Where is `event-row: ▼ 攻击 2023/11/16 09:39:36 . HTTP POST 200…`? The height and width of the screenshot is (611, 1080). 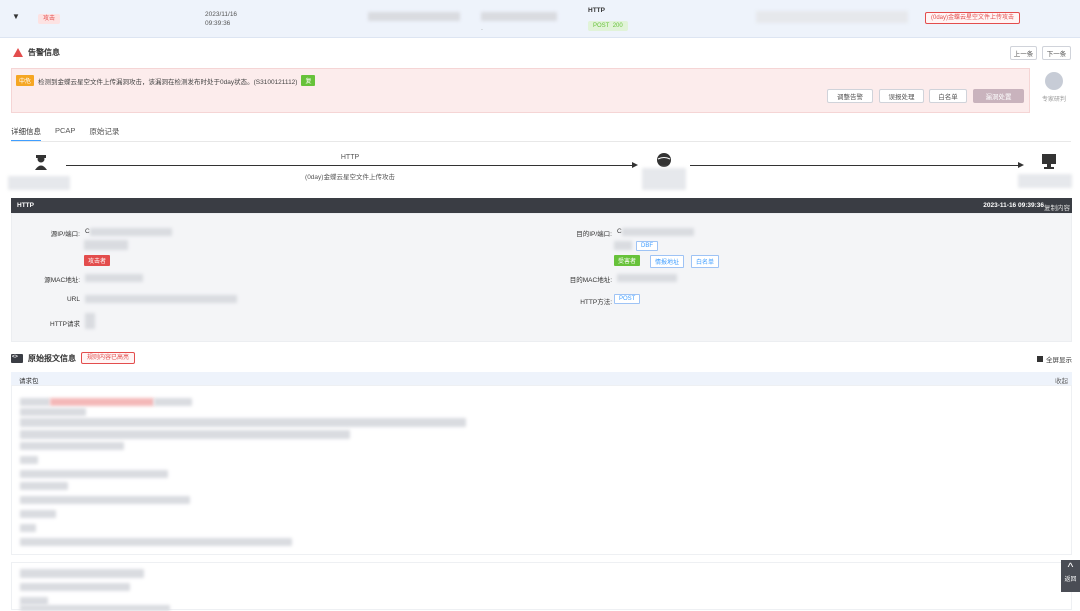
event-row: ▼ 攻击 2023/11/16 09:39:36 . HTTP POST 200… is located at coordinates (540, 19).